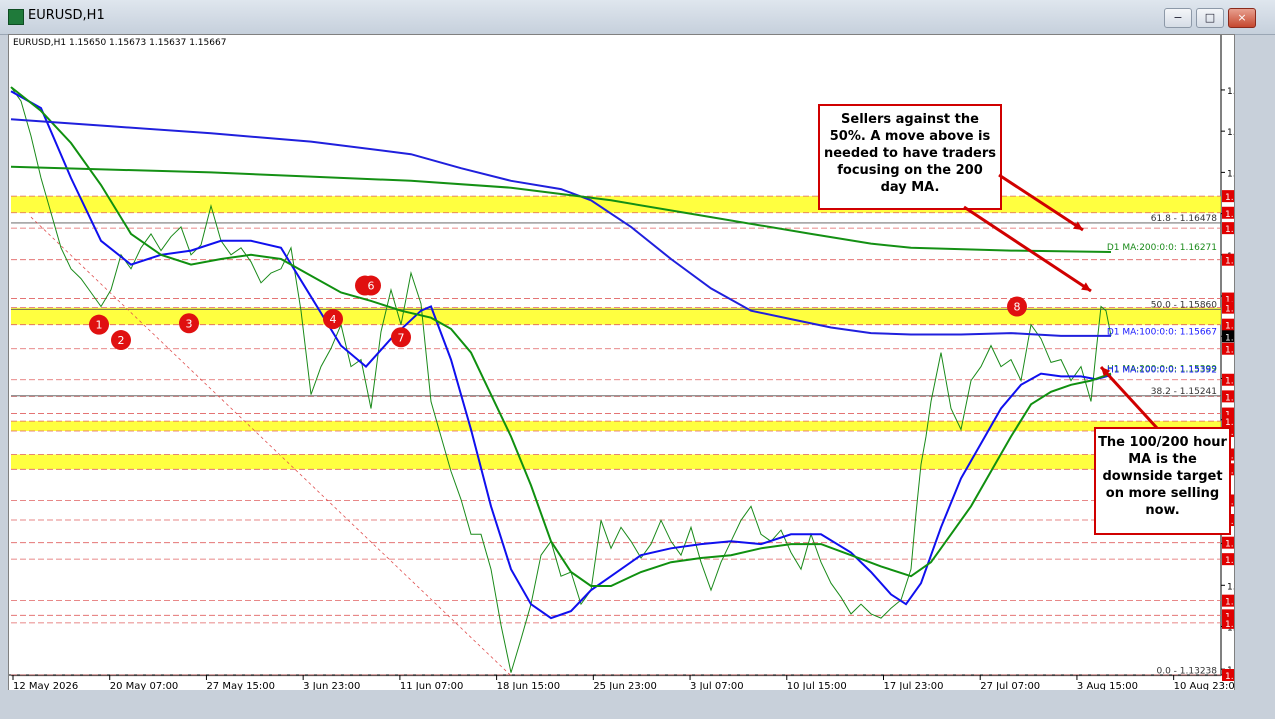 The image size is (1275, 719). Describe the element at coordinates (331, 685) in the screenshot. I see `x-tick-label: 3 Jun 23:00` at that location.